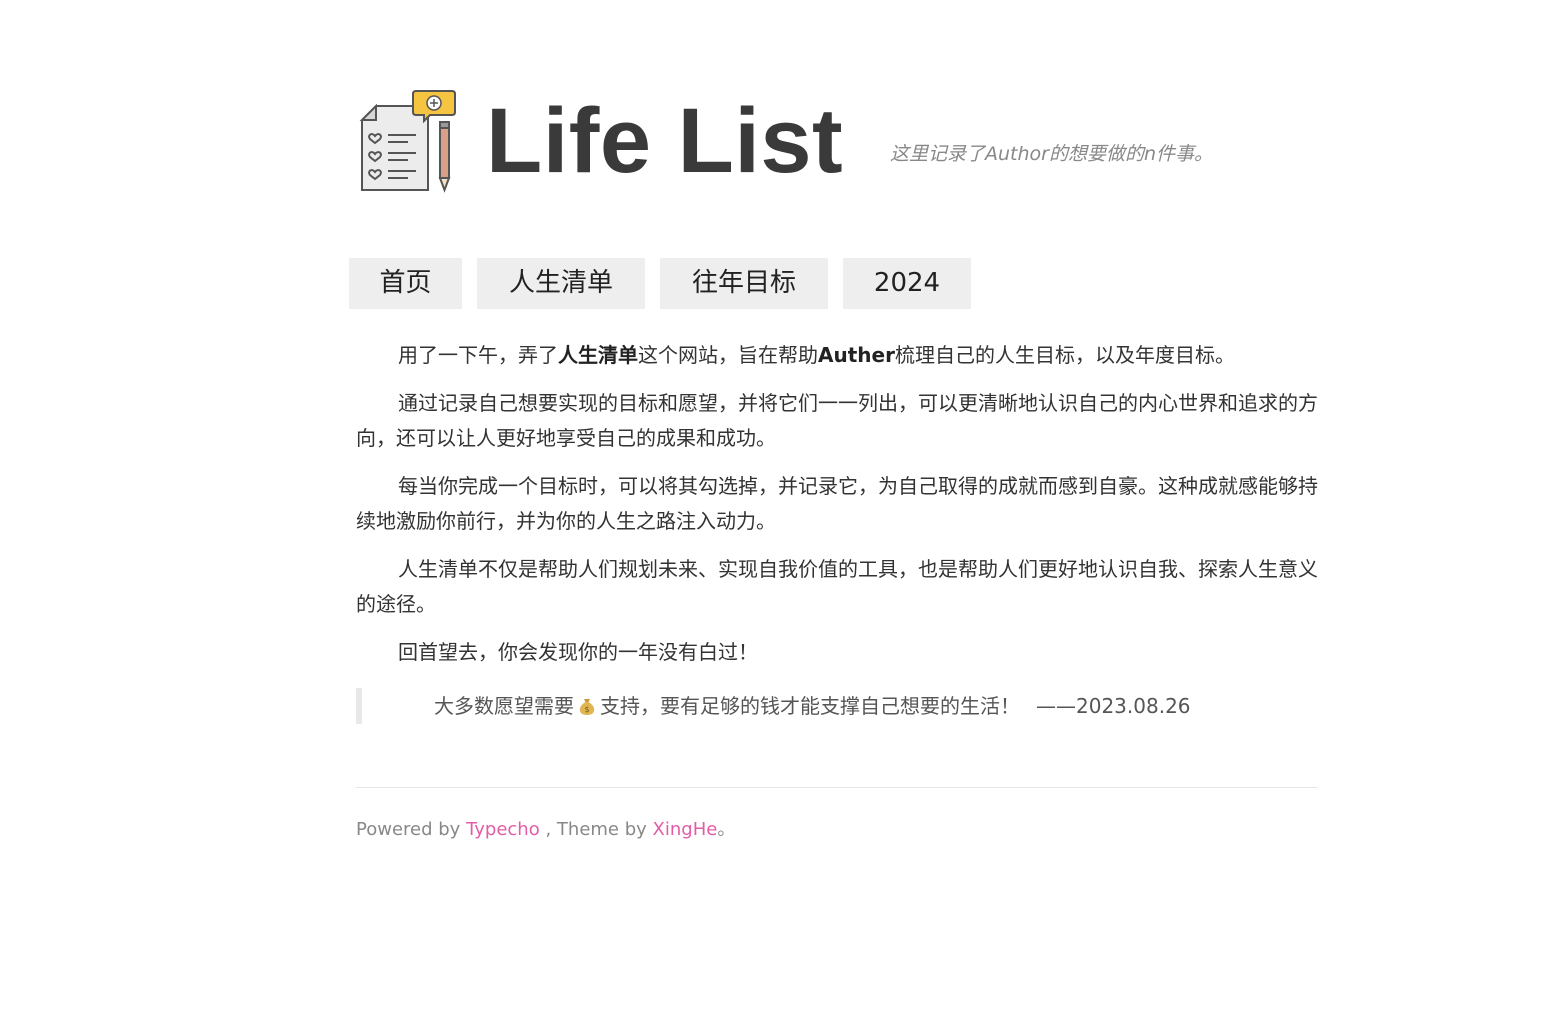 The height and width of the screenshot is (1012, 1567). Describe the element at coordinates (810, 706) in the screenshot. I see `quote-text-post: 支持，要有足够的钱才能支撑自己想要的生活！` at that location.